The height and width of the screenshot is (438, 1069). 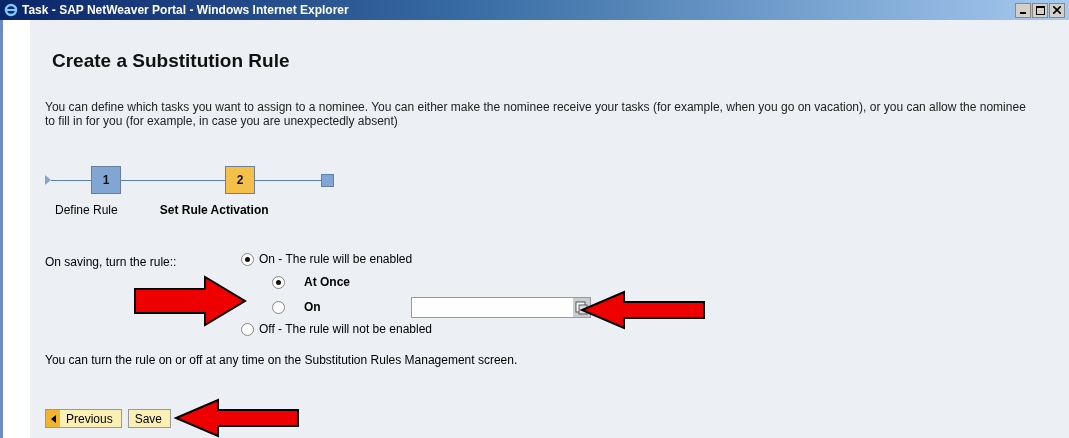 I want to click on roadmap-step-label: Set Rule Activation, so click(x=214, y=210).